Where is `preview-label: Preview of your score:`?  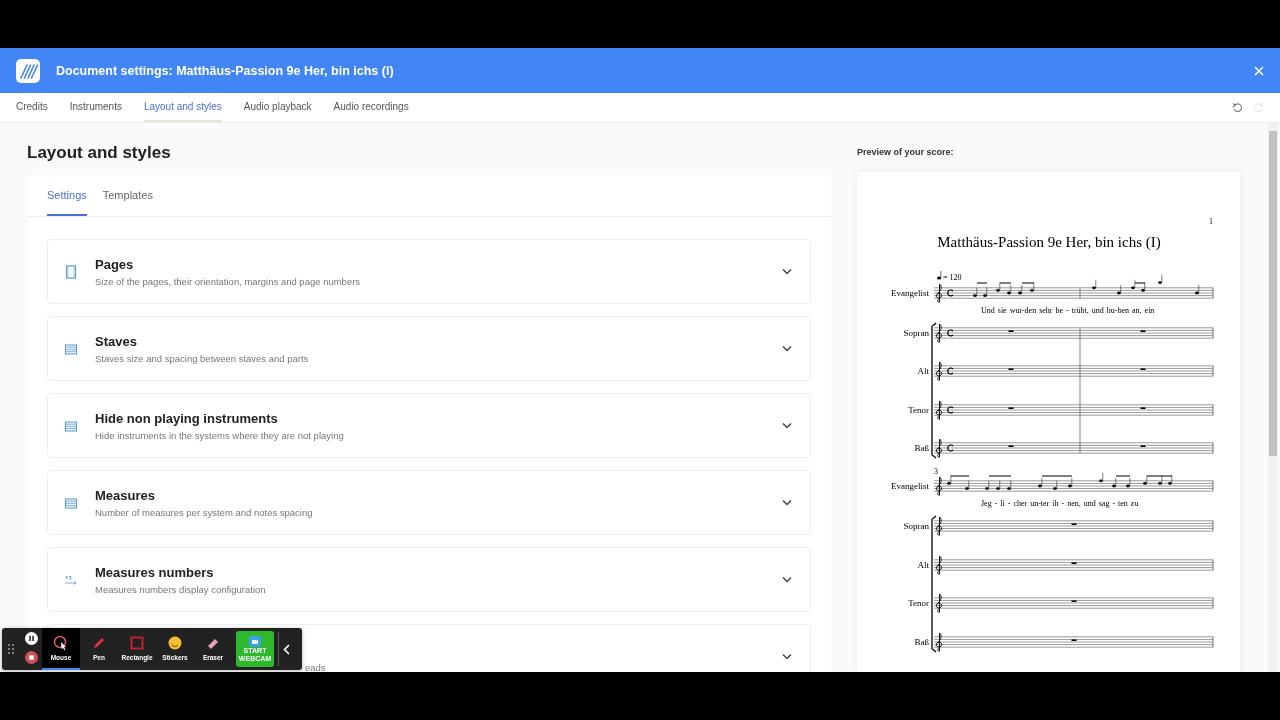
preview-label: Preview of your score: is located at coordinates (906, 152).